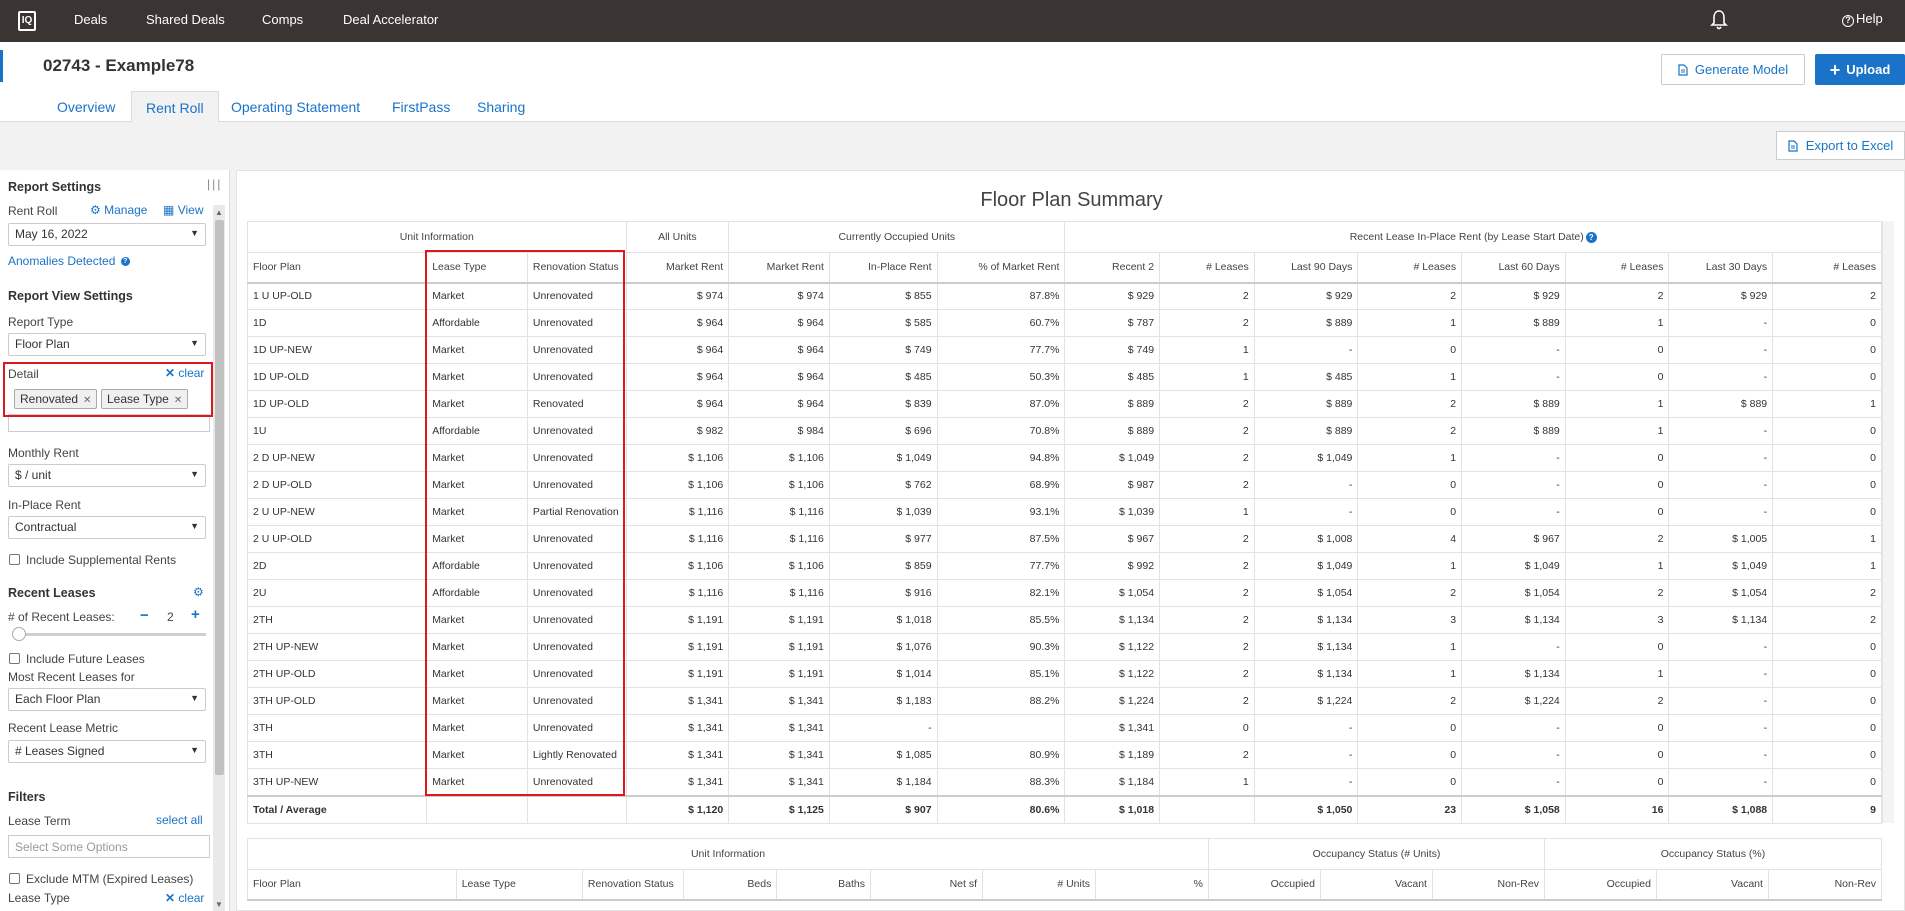  I want to click on collapse-sidebar-icon: |||, so click(214, 184).